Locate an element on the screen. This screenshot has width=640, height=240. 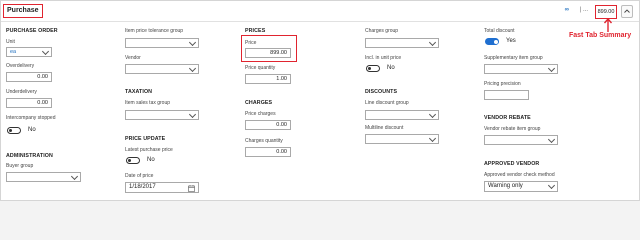
approved-check-method-dropdown: Warning only is located at coordinates (521, 186).